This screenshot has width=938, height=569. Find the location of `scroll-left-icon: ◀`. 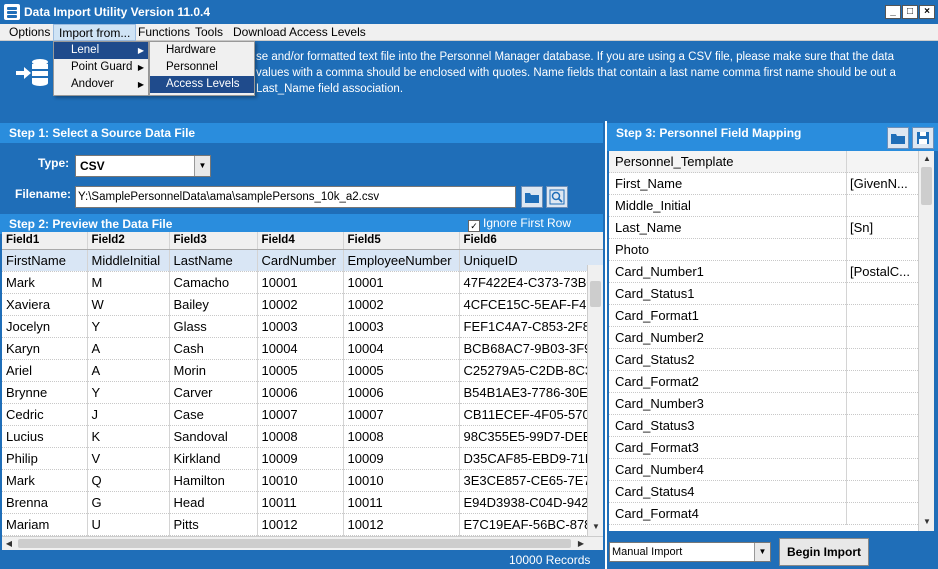

scroll-left-icon: ◀ is located at coordinates (9, 544).